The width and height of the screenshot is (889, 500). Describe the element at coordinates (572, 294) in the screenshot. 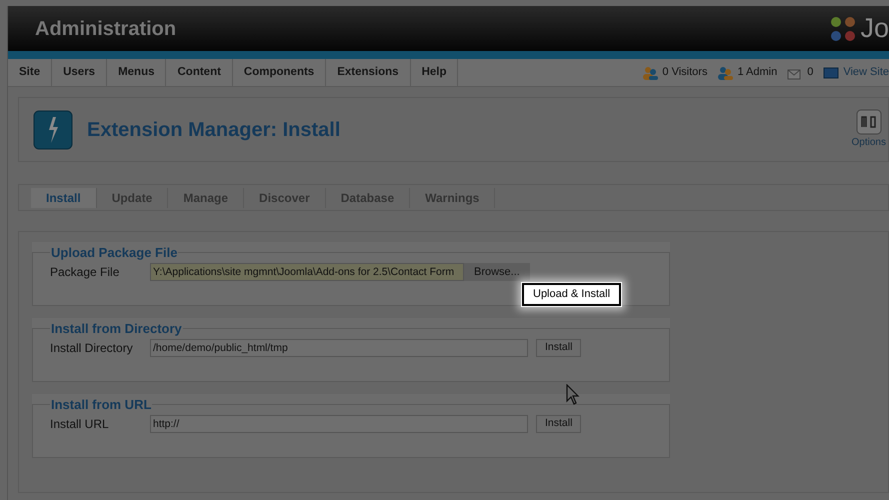

I see `upload-install-button: Upload & Install` at that location.